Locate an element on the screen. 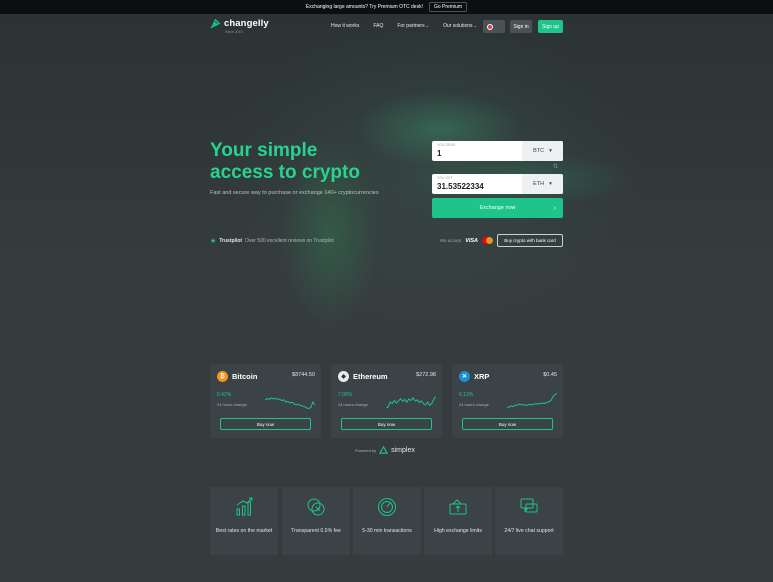  go-premium-button: Go Premium is located at coordinates (448, 7).